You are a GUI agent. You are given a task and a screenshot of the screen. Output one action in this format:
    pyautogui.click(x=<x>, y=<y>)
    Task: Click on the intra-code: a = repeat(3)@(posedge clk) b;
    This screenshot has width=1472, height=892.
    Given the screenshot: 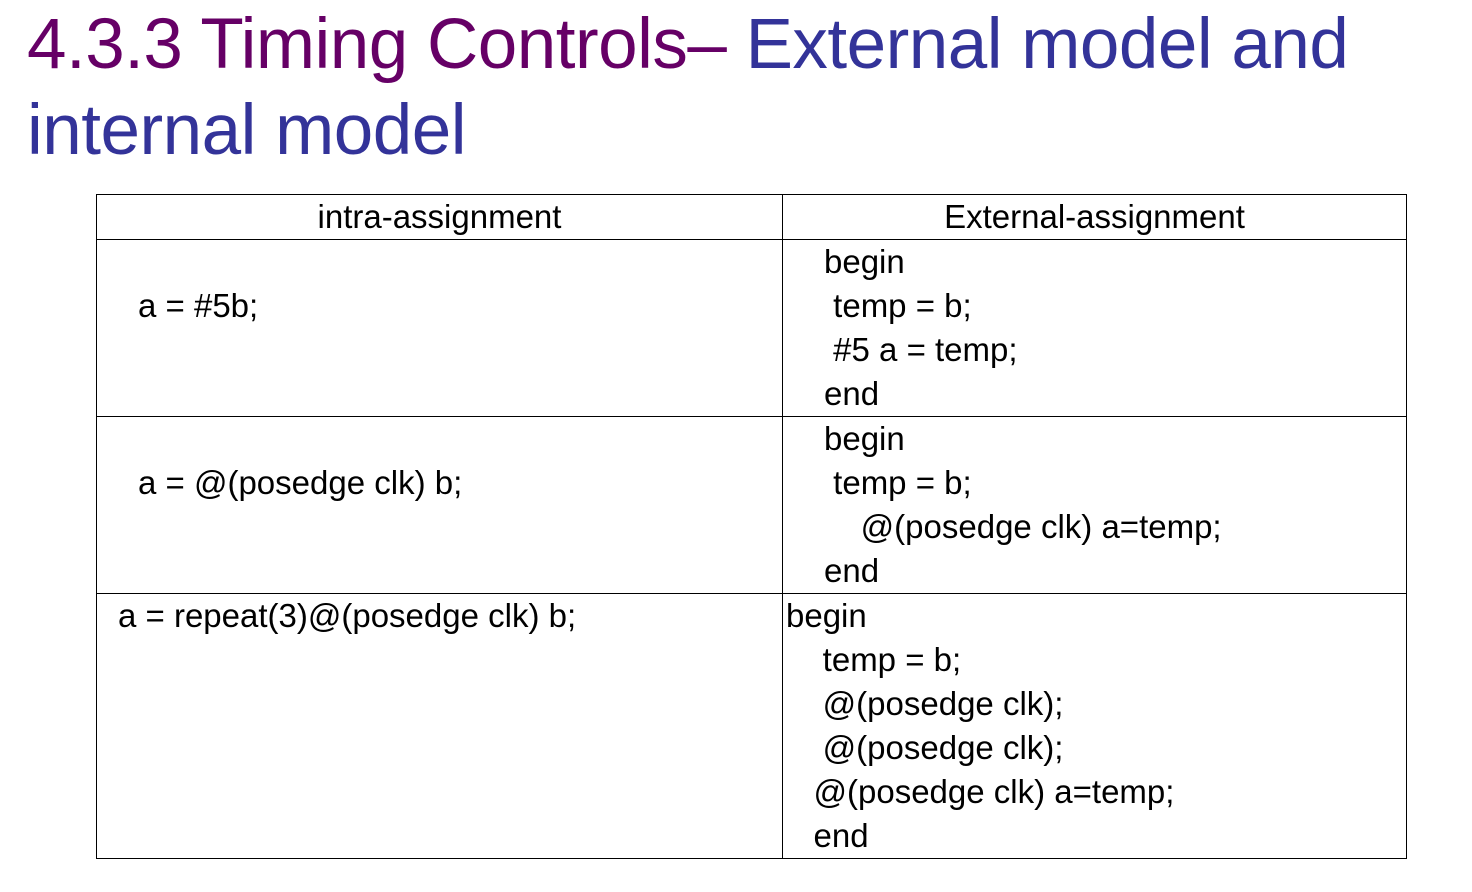 What is the action you would take?
    pyautogui.click(x=347, y=615)
    